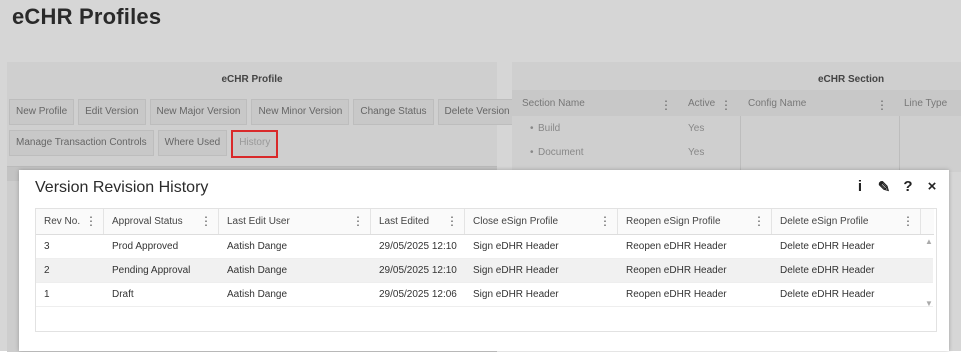 The height and width of the screenshot is (352, 961). I want to click on dialog-title: Version Revision History, so click(122, 187).